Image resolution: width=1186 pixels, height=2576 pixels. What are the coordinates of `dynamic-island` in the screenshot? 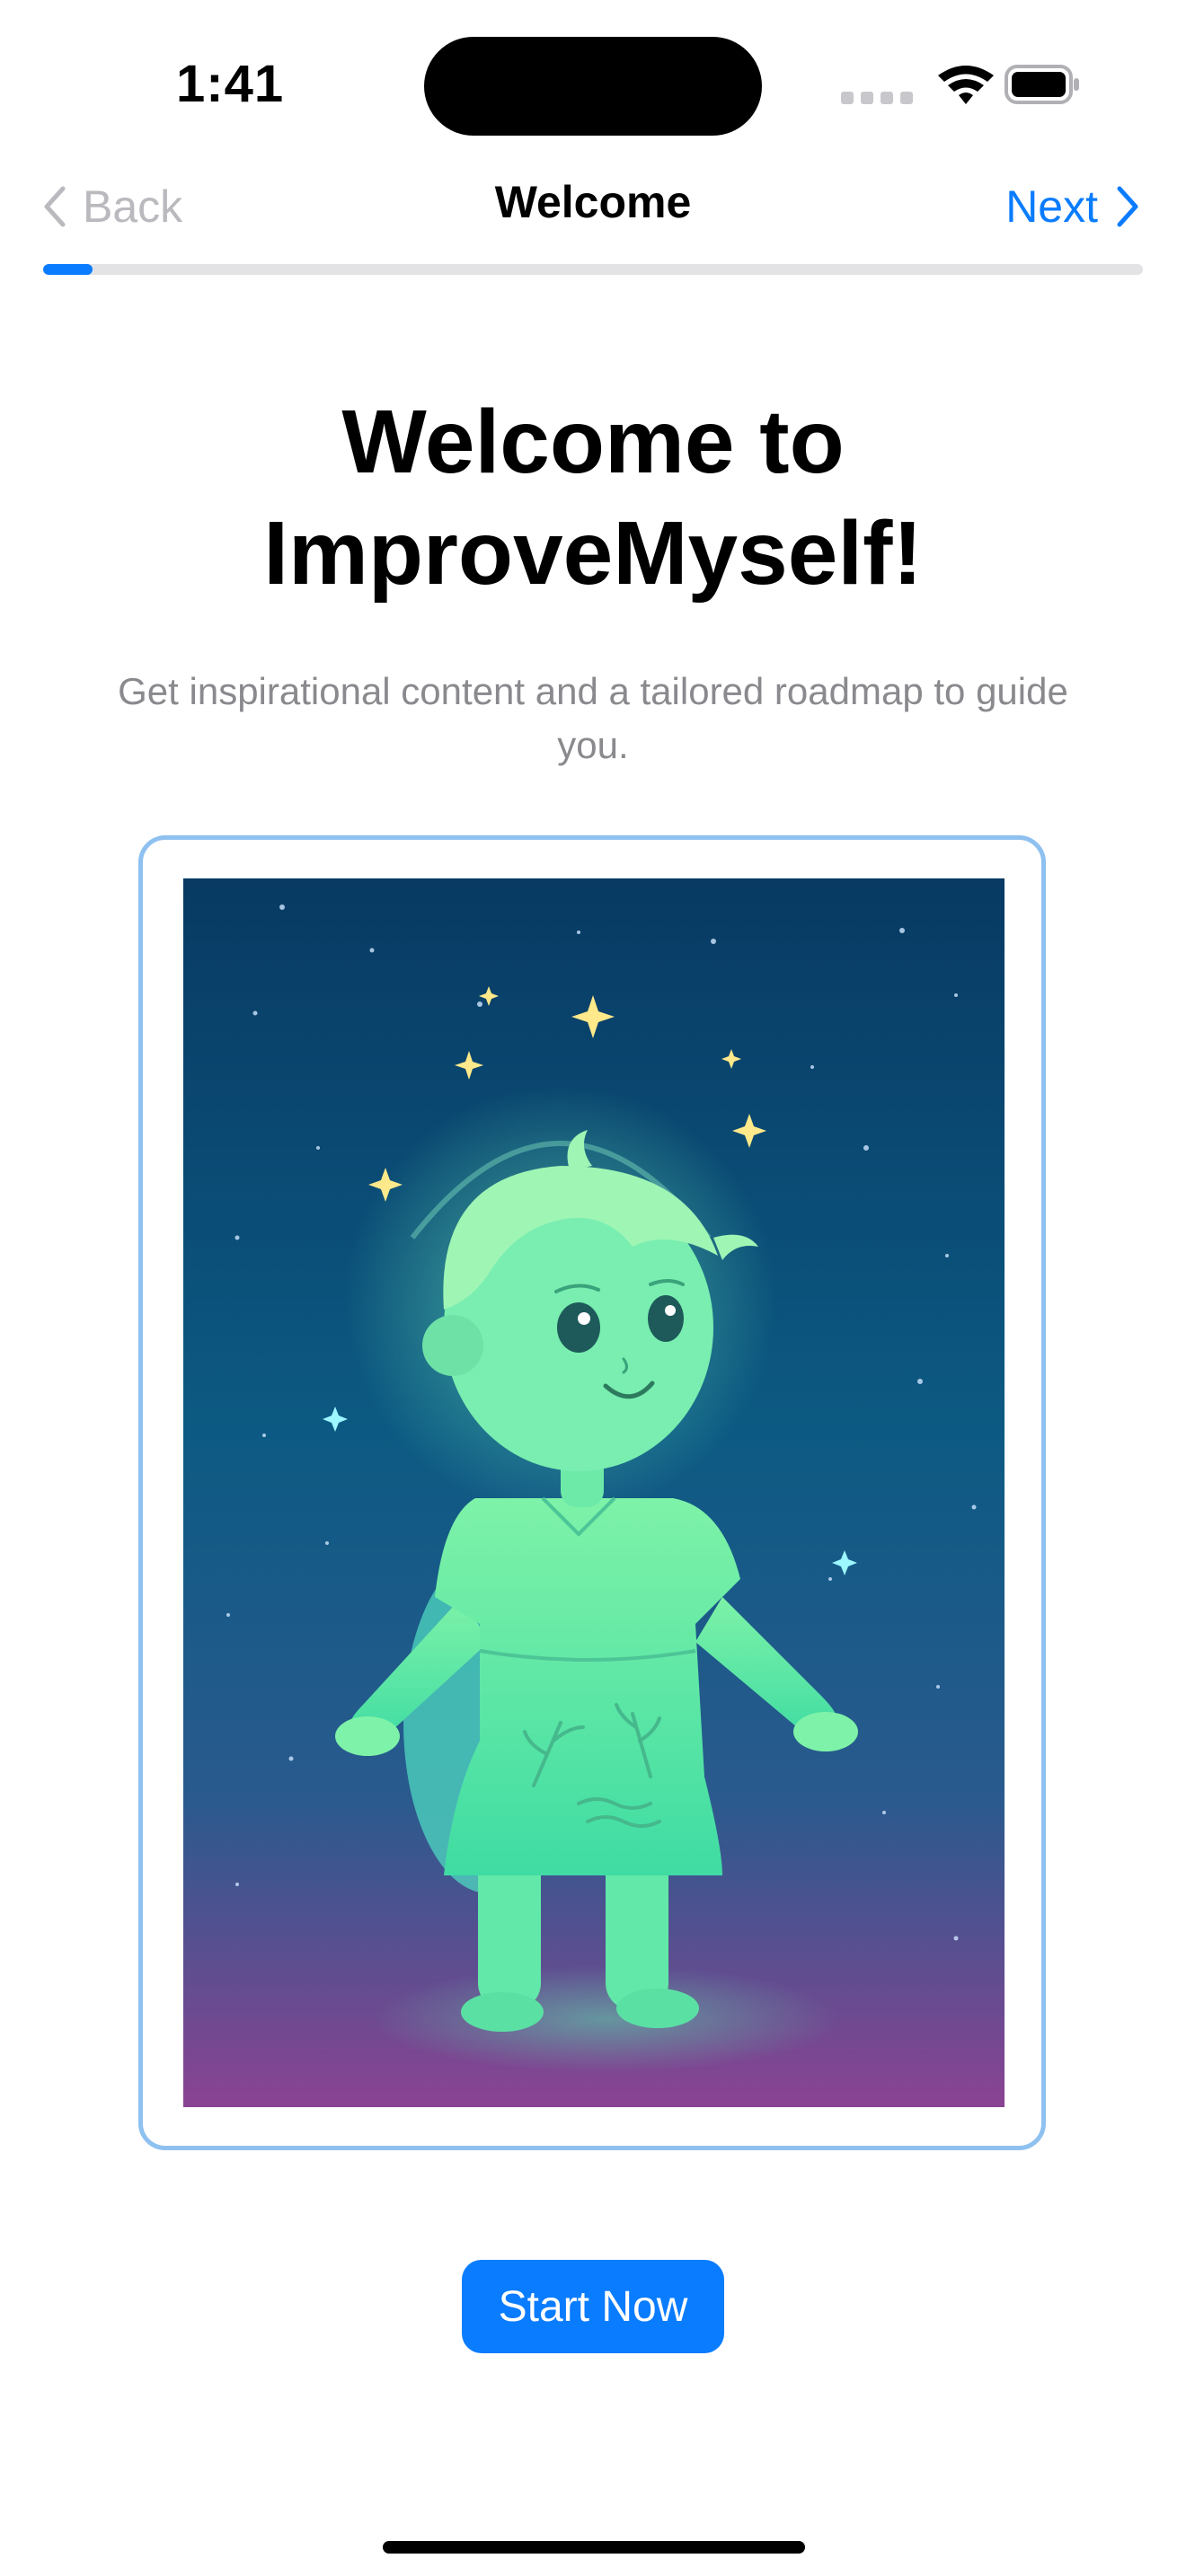 It's located at (593, 86).